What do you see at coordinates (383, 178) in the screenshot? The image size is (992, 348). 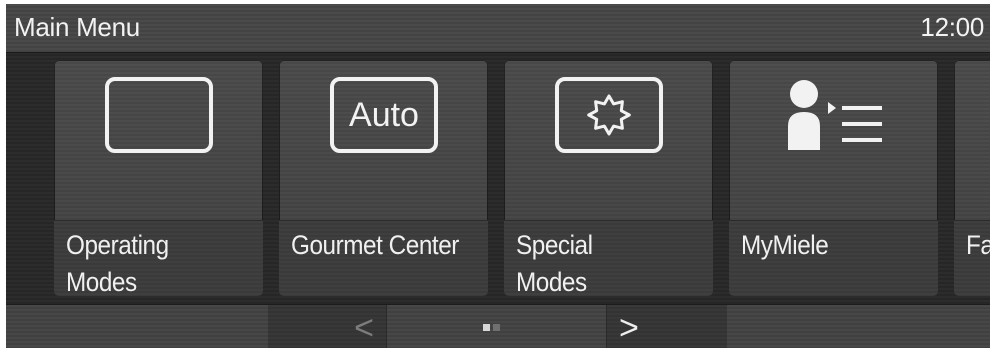 I see `tile-gourmet-center: Auto Gourmet Center` at bounding box center [383, 178].